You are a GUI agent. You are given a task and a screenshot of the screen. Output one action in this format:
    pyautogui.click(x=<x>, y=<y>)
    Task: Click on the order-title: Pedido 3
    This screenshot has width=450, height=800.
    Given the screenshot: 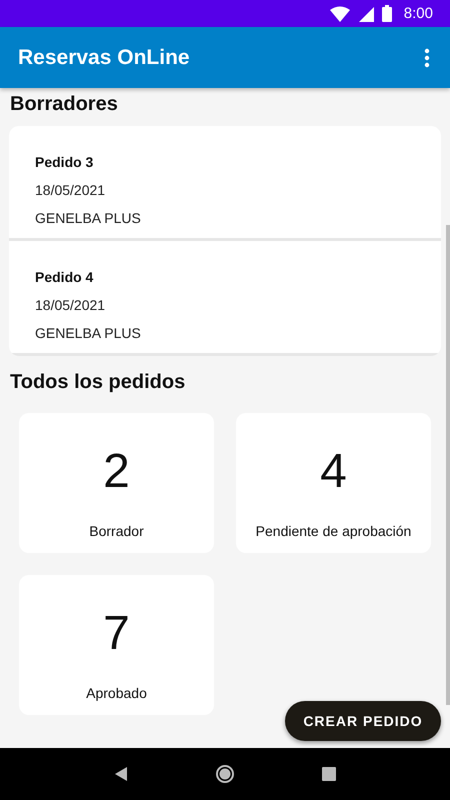 What is the action you would take?
    pyautogui.click(x=64, y=162)
    